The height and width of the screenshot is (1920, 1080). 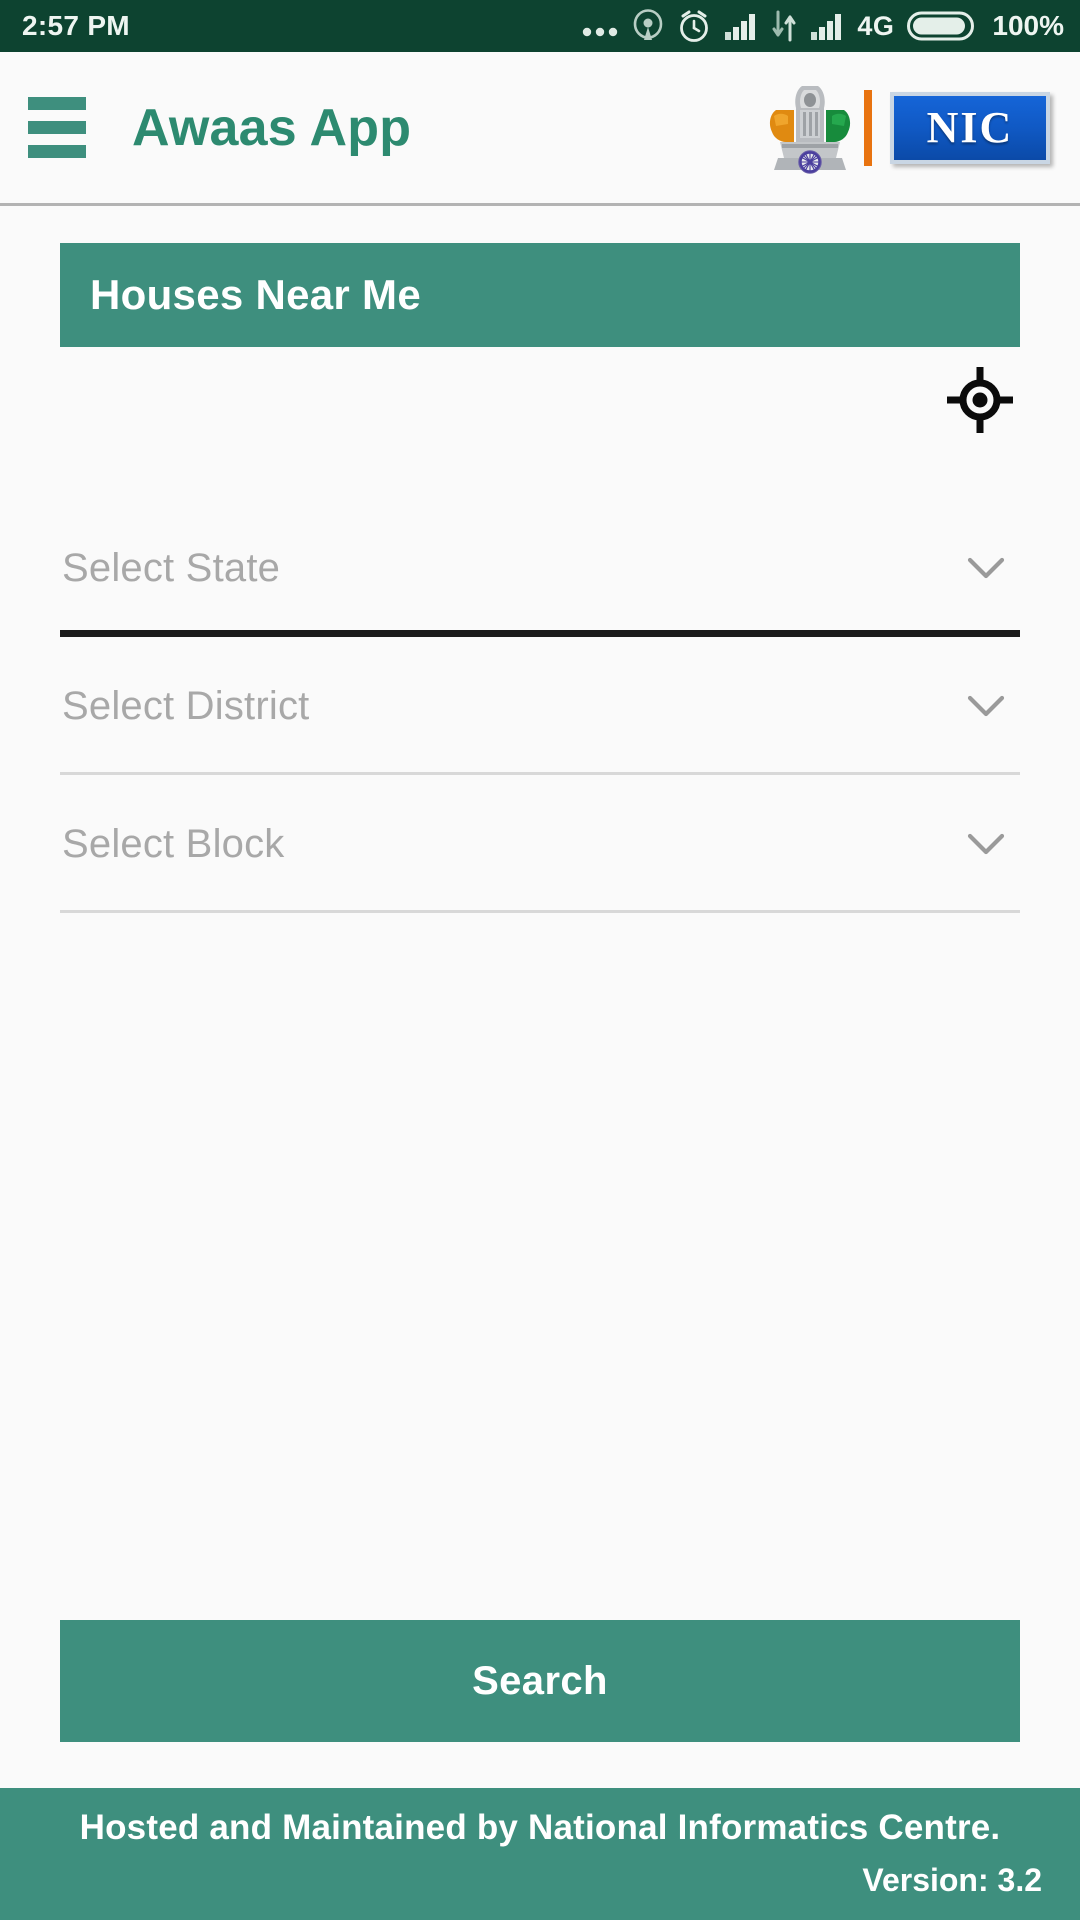 What do you see at coordinates (540, 568) in the screenshot?
I see `select-state-dropdown: Select State` at bounding box center [540, 568].